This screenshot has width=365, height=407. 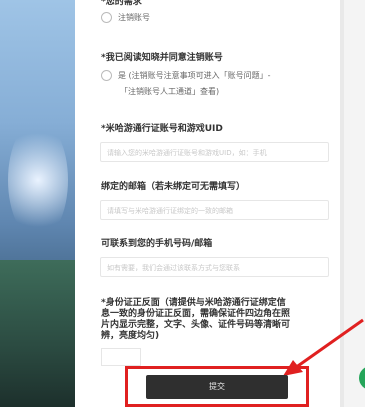 I want to click on contact-input: 如有需要，我们会通过该联系方式与您联系, so click(x=214, y=267).